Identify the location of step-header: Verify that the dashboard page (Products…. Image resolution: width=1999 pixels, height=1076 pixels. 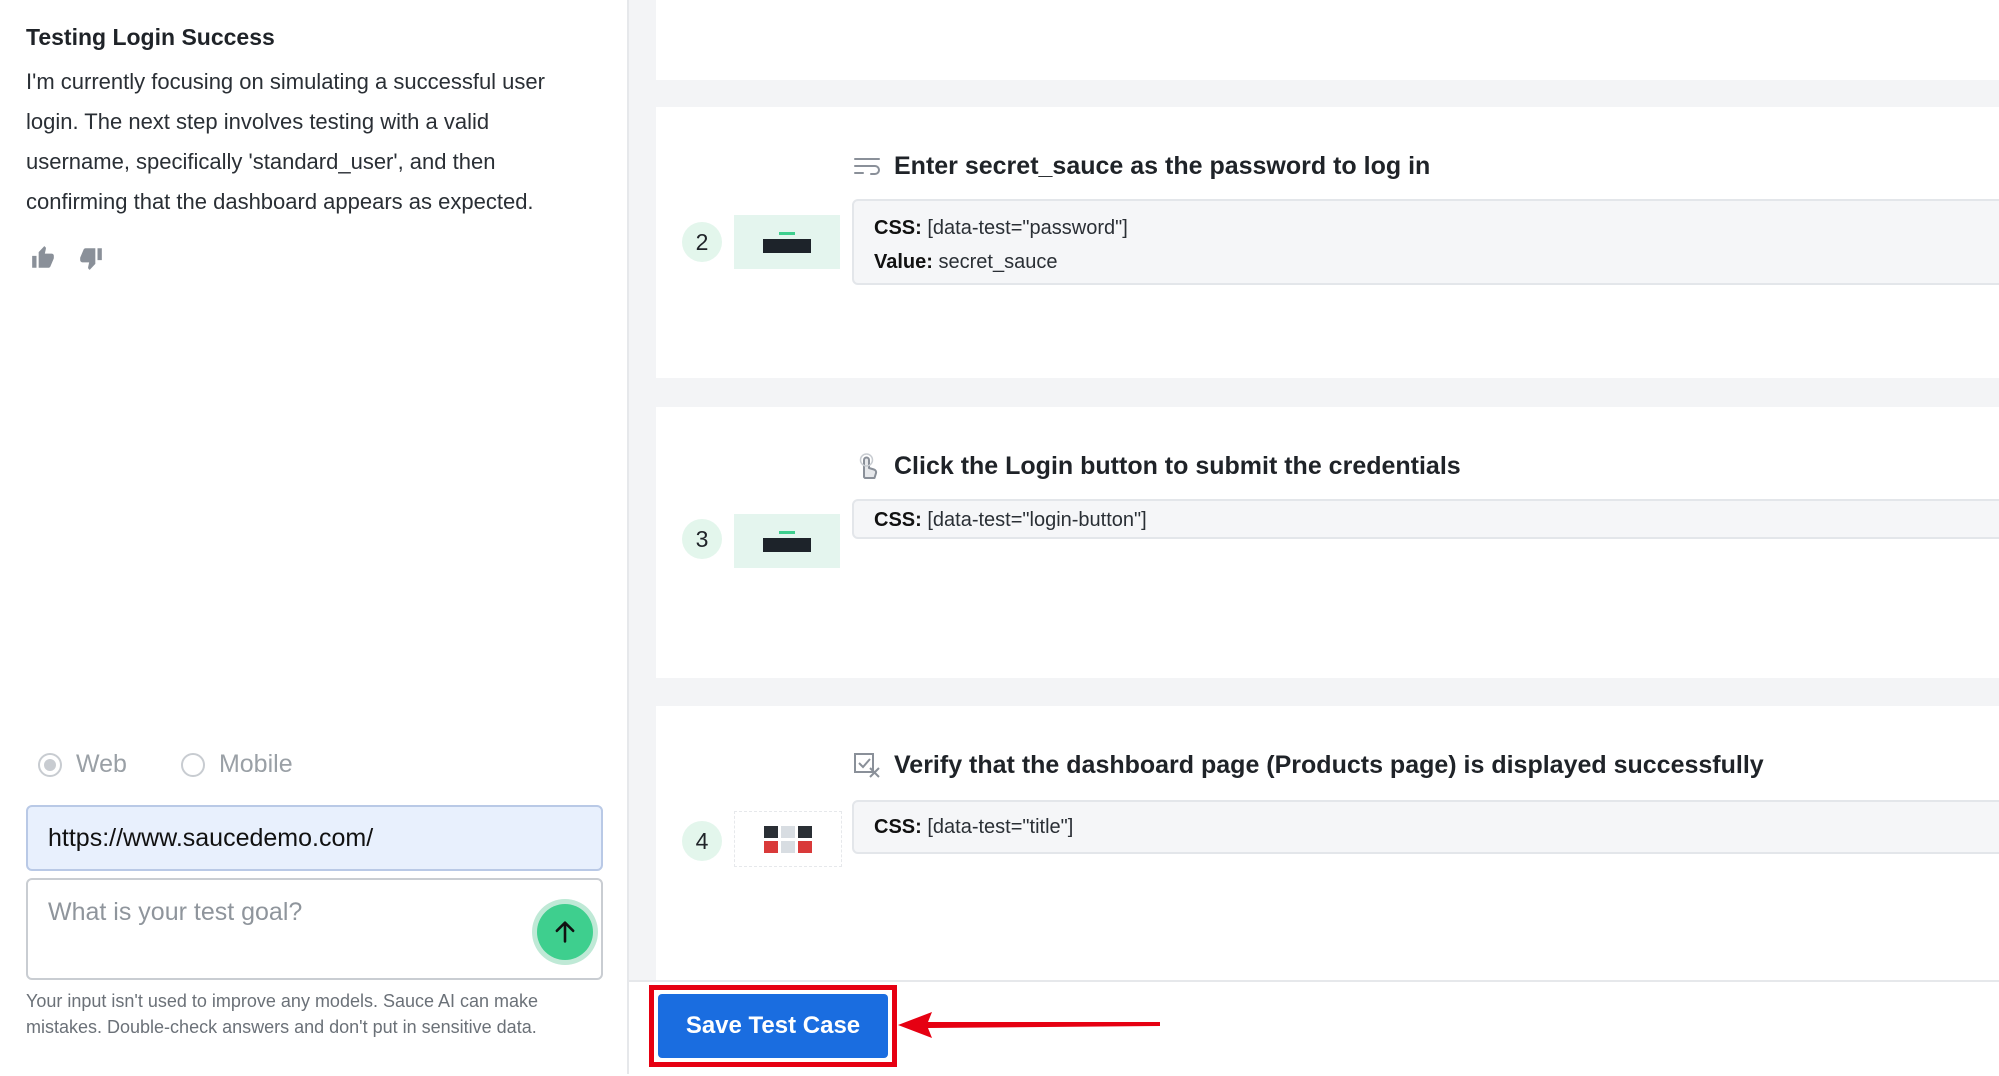
(1308, 765).